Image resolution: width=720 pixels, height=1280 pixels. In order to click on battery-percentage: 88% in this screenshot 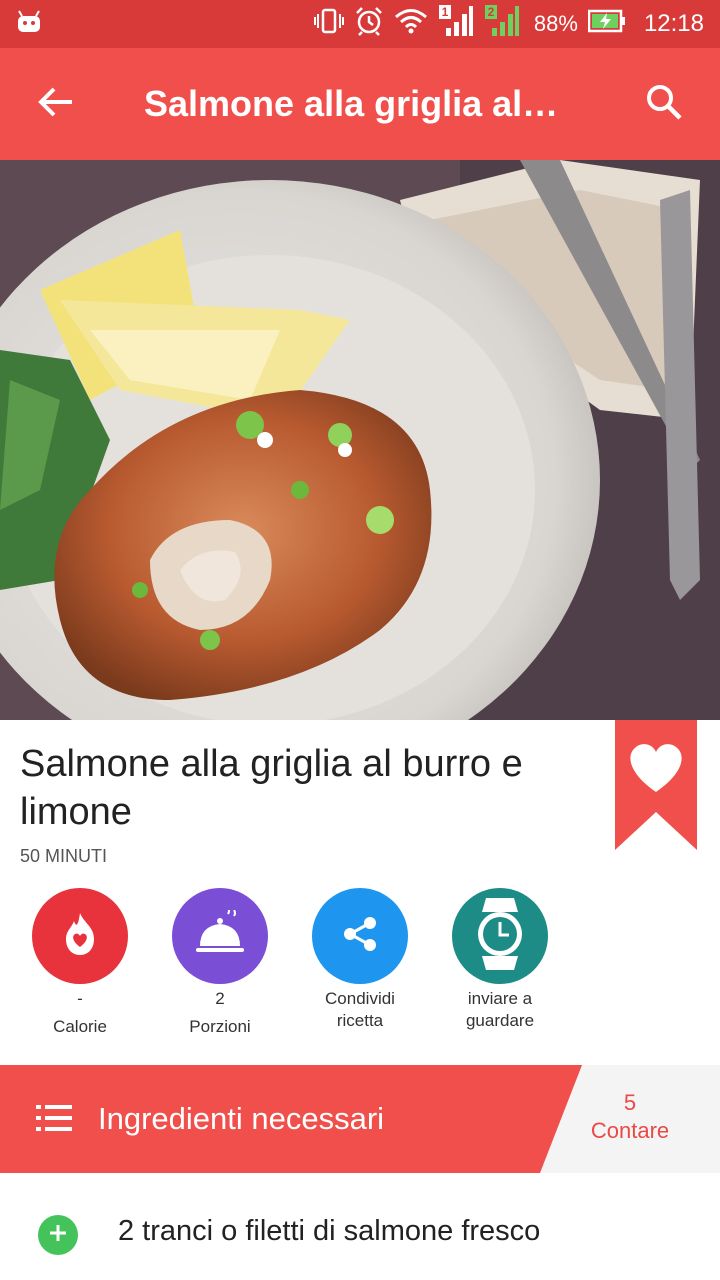, I will do `click(555, 23)`.